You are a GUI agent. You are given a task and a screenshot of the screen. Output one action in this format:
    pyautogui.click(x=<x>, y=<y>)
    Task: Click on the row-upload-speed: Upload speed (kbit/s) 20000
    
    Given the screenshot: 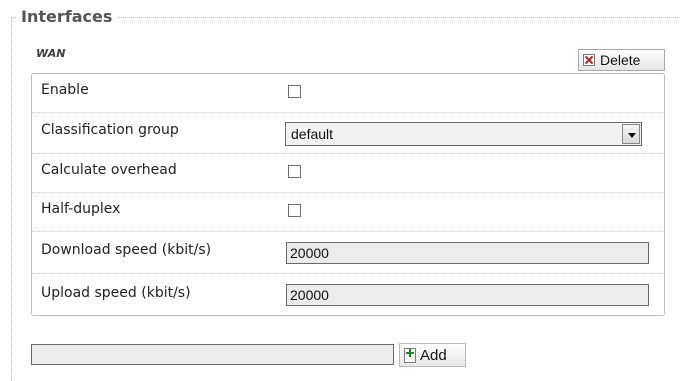 What is the action you would take?
    pyautogui.click(x=348, y=294)
    